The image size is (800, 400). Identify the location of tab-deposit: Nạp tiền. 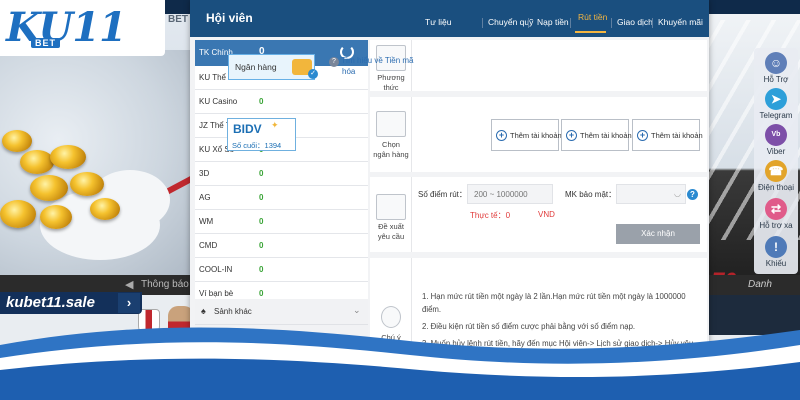
(553, 22).